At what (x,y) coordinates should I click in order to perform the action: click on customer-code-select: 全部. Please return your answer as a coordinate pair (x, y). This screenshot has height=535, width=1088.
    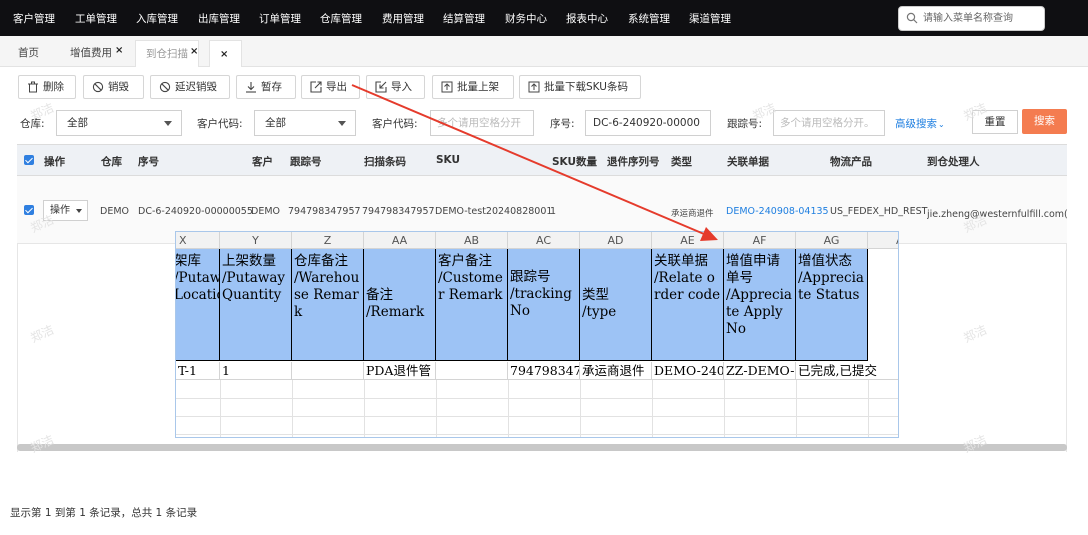
    Looking at the image, I should click on (305, 123).